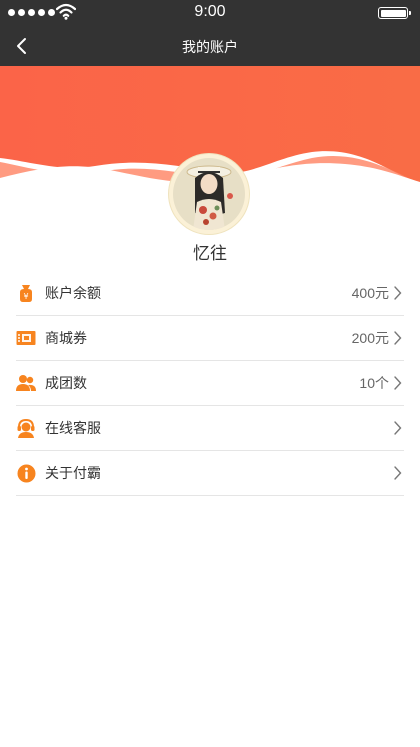 This screenshot has height=747, width=420. I want to click on nav-bar: 我的账户, so click(210, 46).